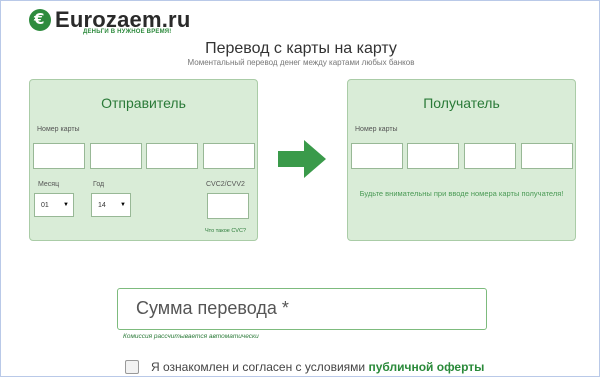 The image size is (600, 377). I want to click on agreement-checkbox, so click(132, 367).